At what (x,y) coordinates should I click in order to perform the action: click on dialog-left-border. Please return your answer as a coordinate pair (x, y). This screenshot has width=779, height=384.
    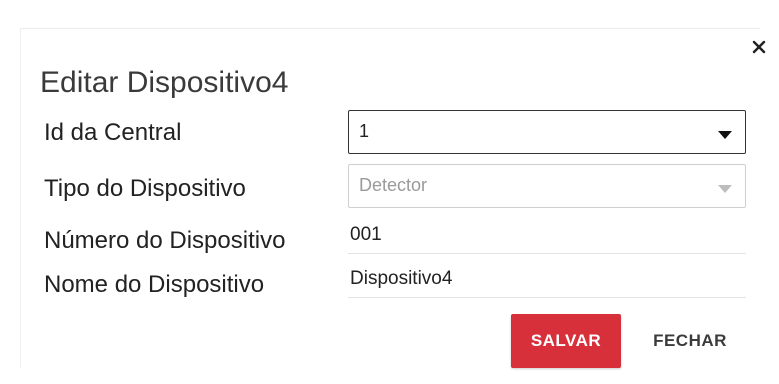
    Looking at the image, I should click on (20, 198).